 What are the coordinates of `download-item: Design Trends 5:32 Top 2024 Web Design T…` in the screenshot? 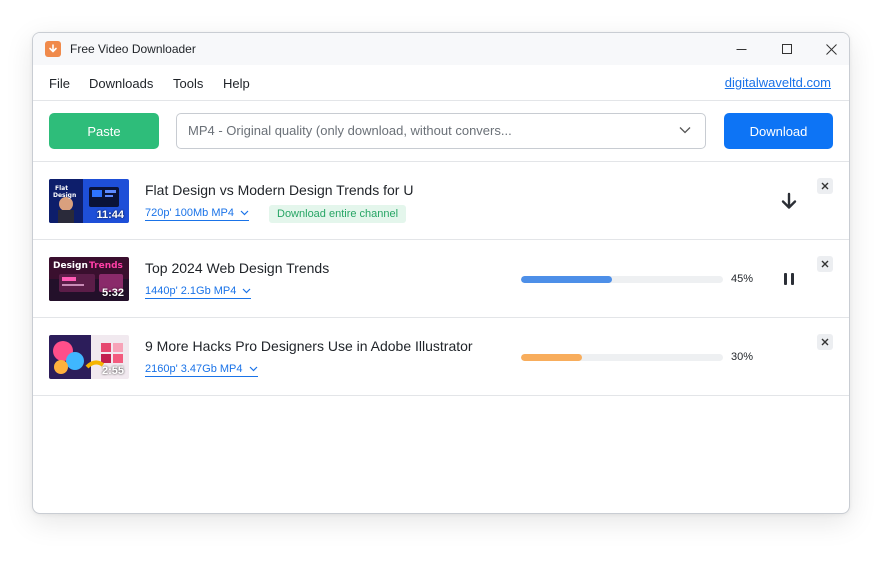 It's located at (441, 279).